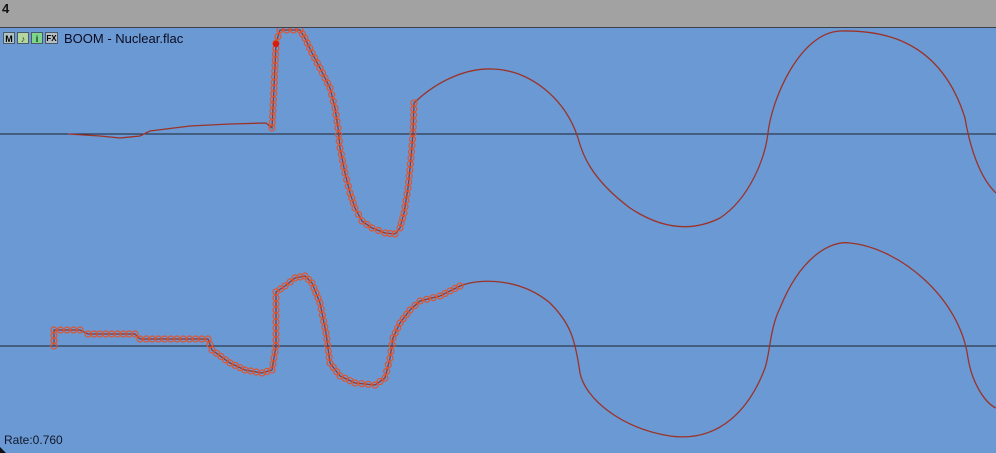 The width and height of the screenshot is (996, 453). Describe the element at coordinates (498, 14) in the screenshot. I see `track-header-bar: 4` at that location.